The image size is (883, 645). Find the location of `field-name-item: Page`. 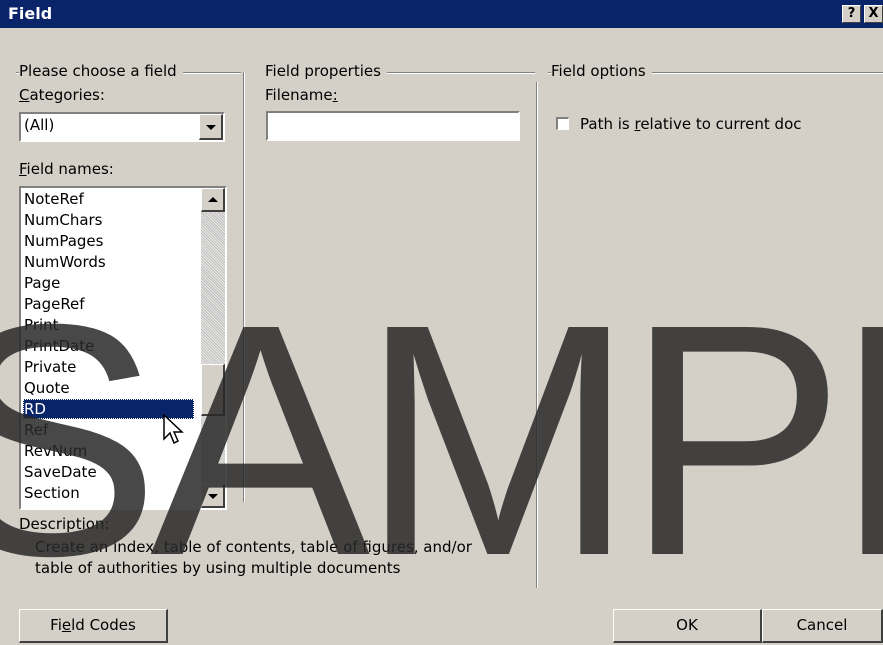

field-name-item: Page is located at coordinates (108, 283).